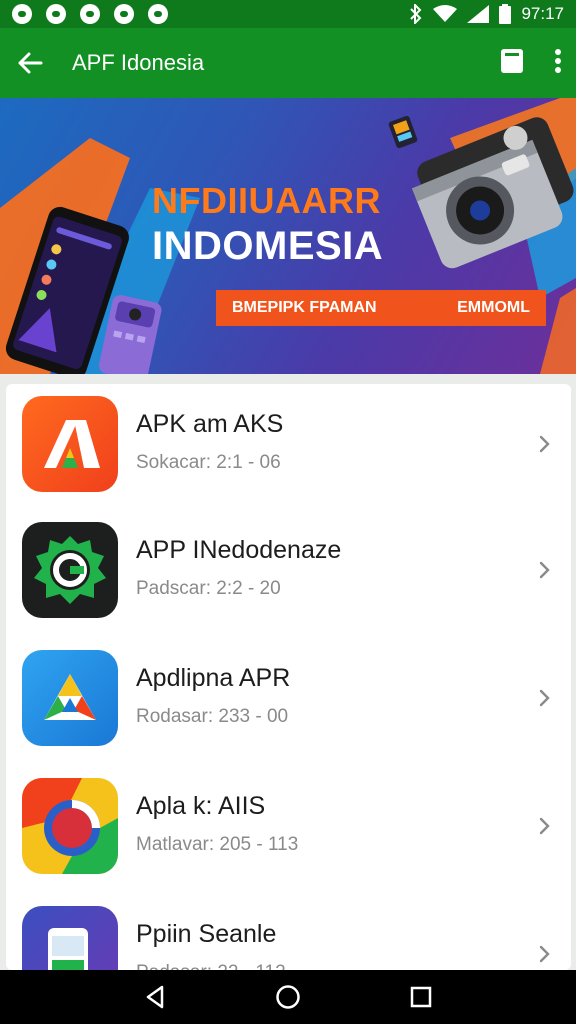  I want to click on app-subtitle: Rodasar: 233 - 00, so click(212, 716).